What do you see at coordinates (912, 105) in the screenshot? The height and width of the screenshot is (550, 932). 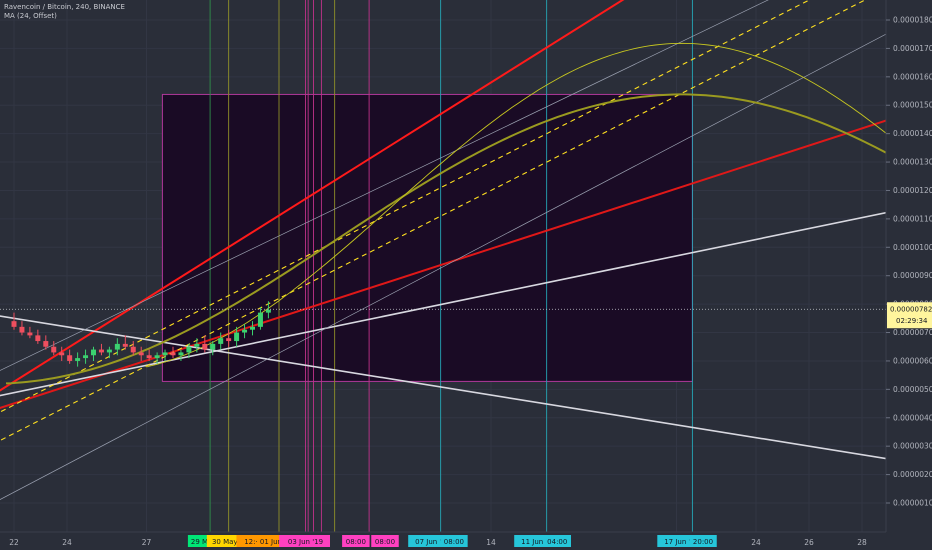 I see `price-tick-label: 0.00001500` at bounding box center [912, 105].